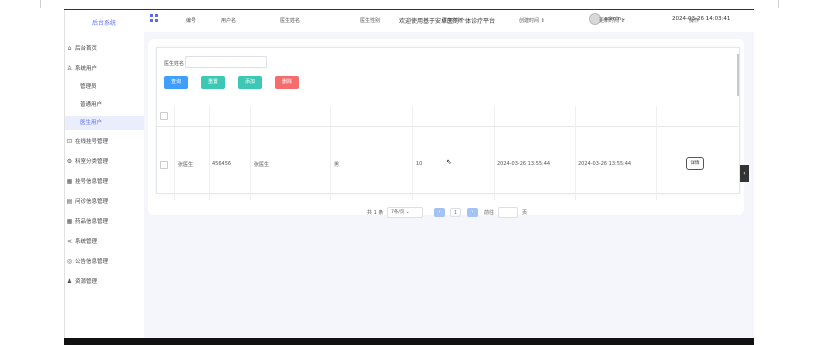 This screenshot has width=825, height=345. I want to click on reset-button: 重置, so click(213, 82).